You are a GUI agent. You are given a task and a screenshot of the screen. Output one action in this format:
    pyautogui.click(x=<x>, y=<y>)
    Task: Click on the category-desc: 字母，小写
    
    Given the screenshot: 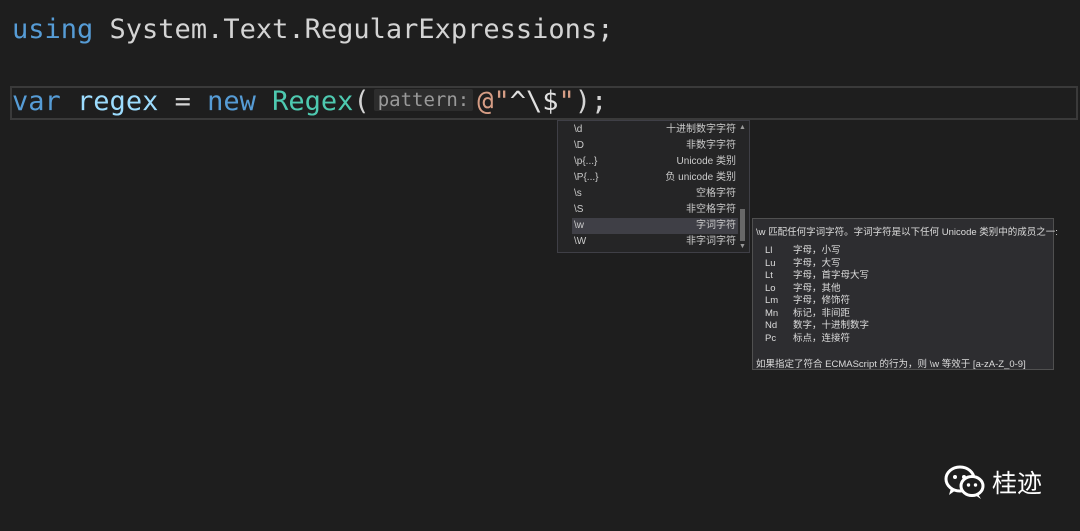 What is the action you would take?
    pyautogui.click(x=817, y=250)
    